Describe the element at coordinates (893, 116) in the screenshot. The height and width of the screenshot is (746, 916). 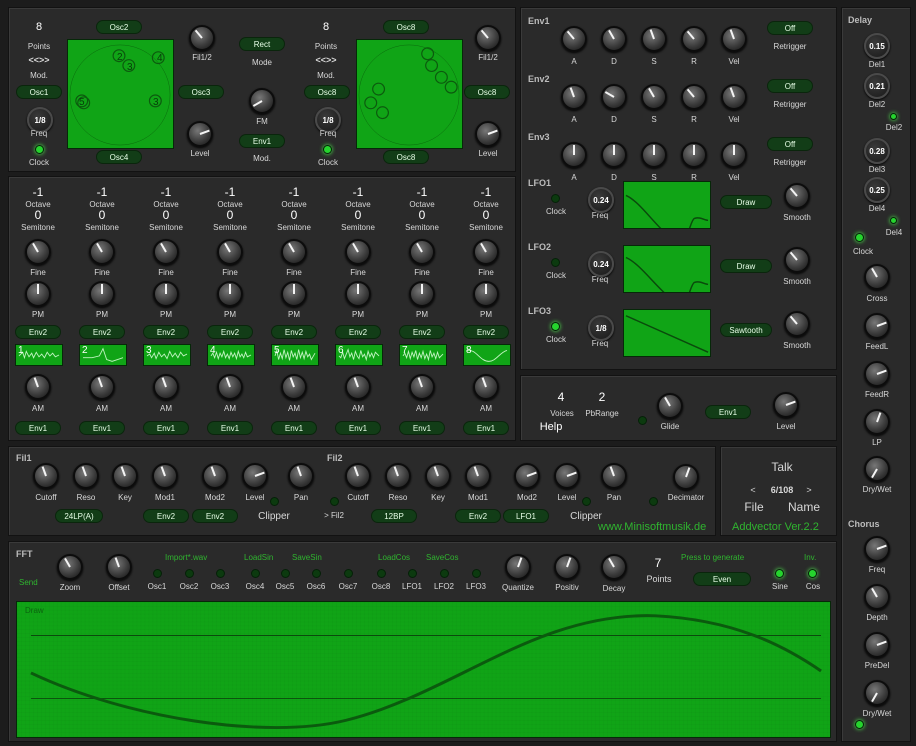
I see `del2-led` at that location.